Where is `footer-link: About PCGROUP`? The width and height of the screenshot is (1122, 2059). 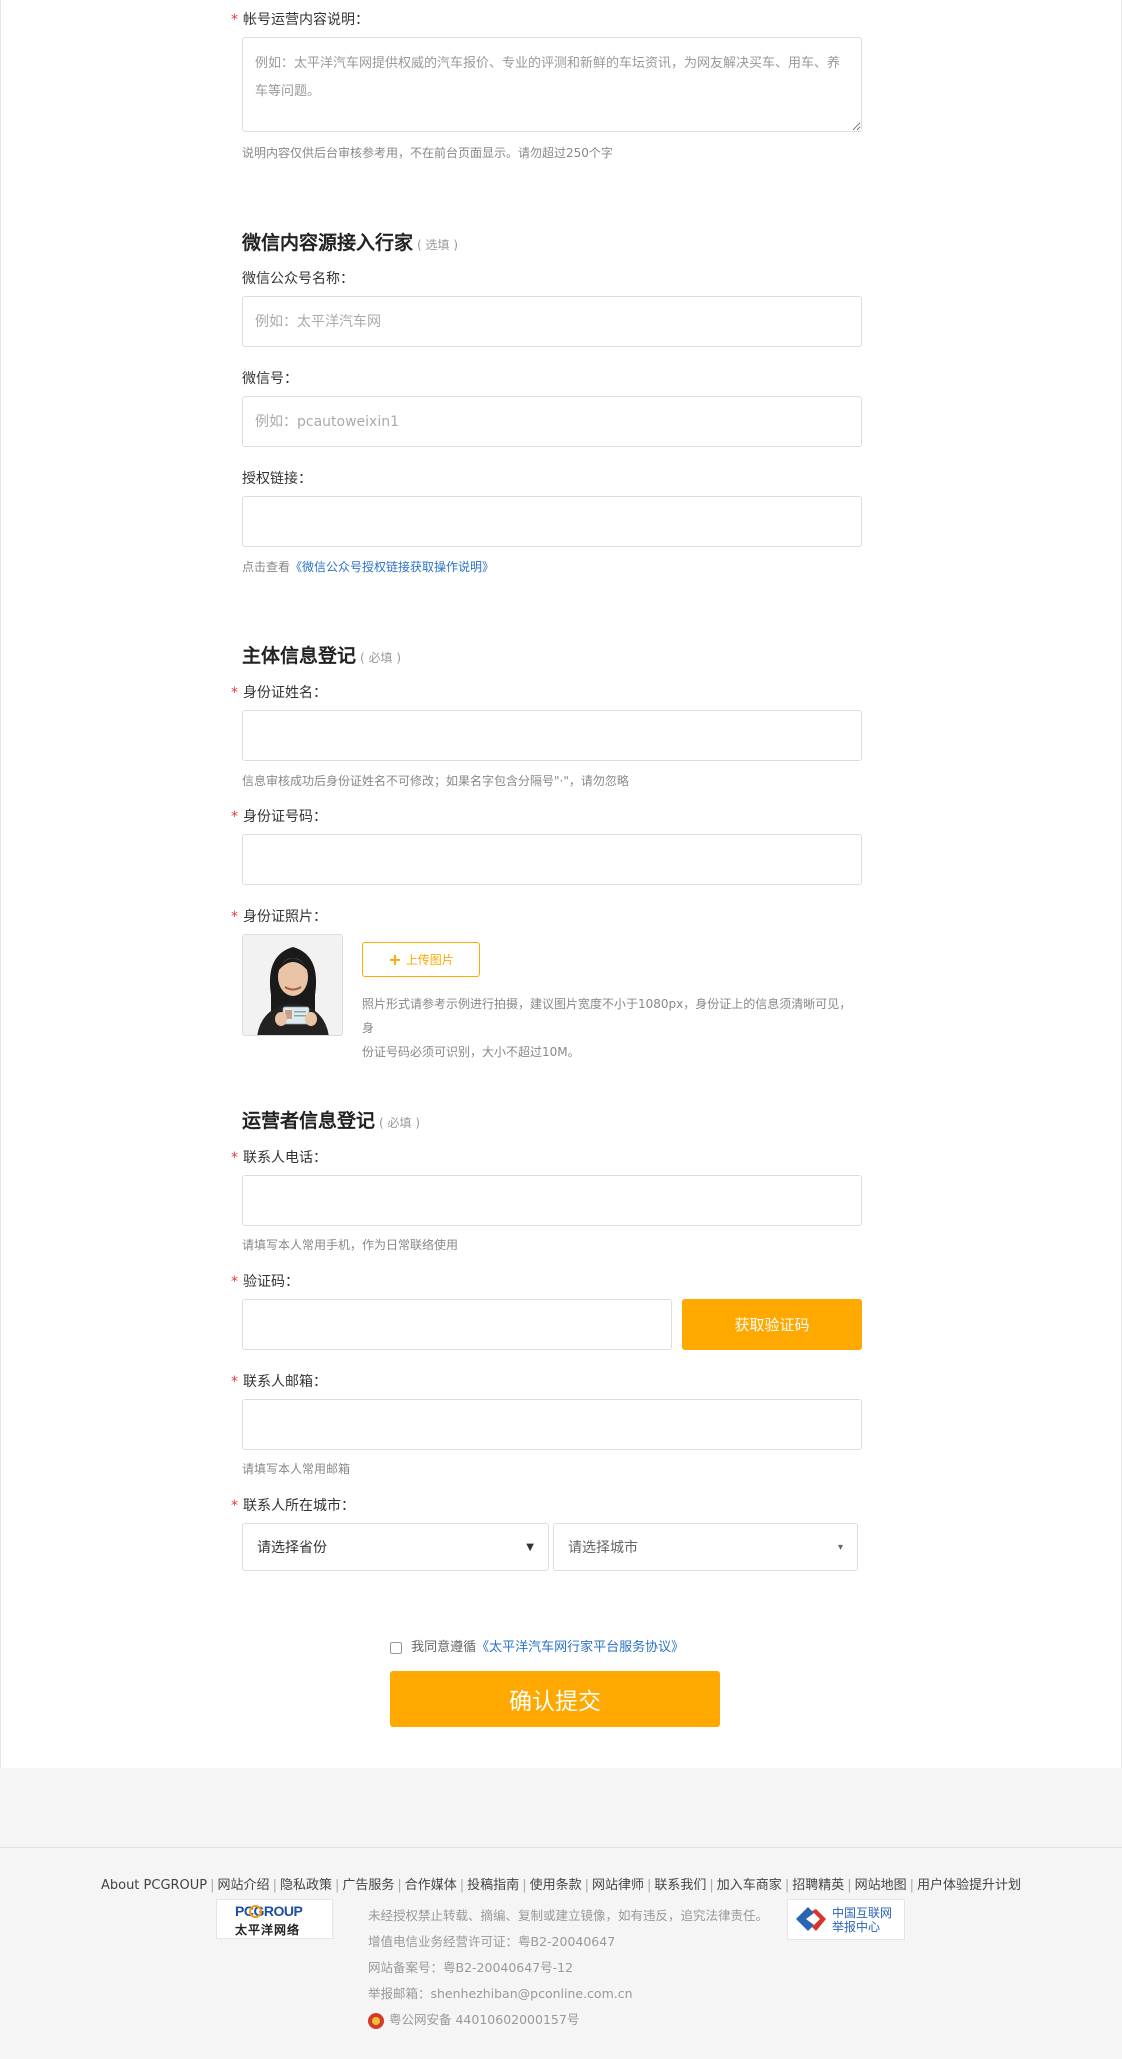
footer-link: About PCGROUP is located at coordinates (154, 1885).